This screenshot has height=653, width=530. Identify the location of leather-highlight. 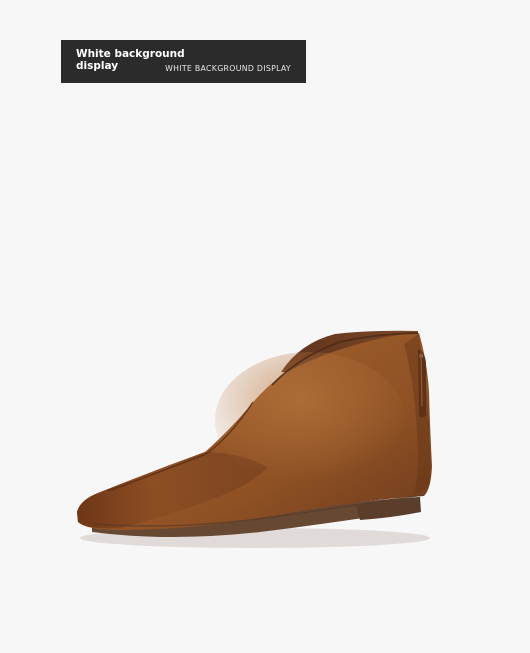
(310, 420).